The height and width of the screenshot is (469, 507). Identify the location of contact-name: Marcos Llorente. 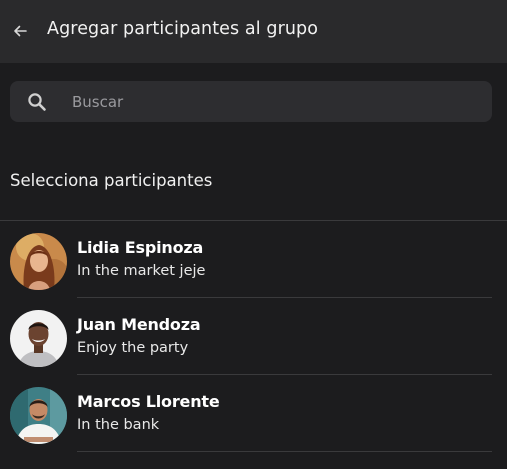
(148, 401).